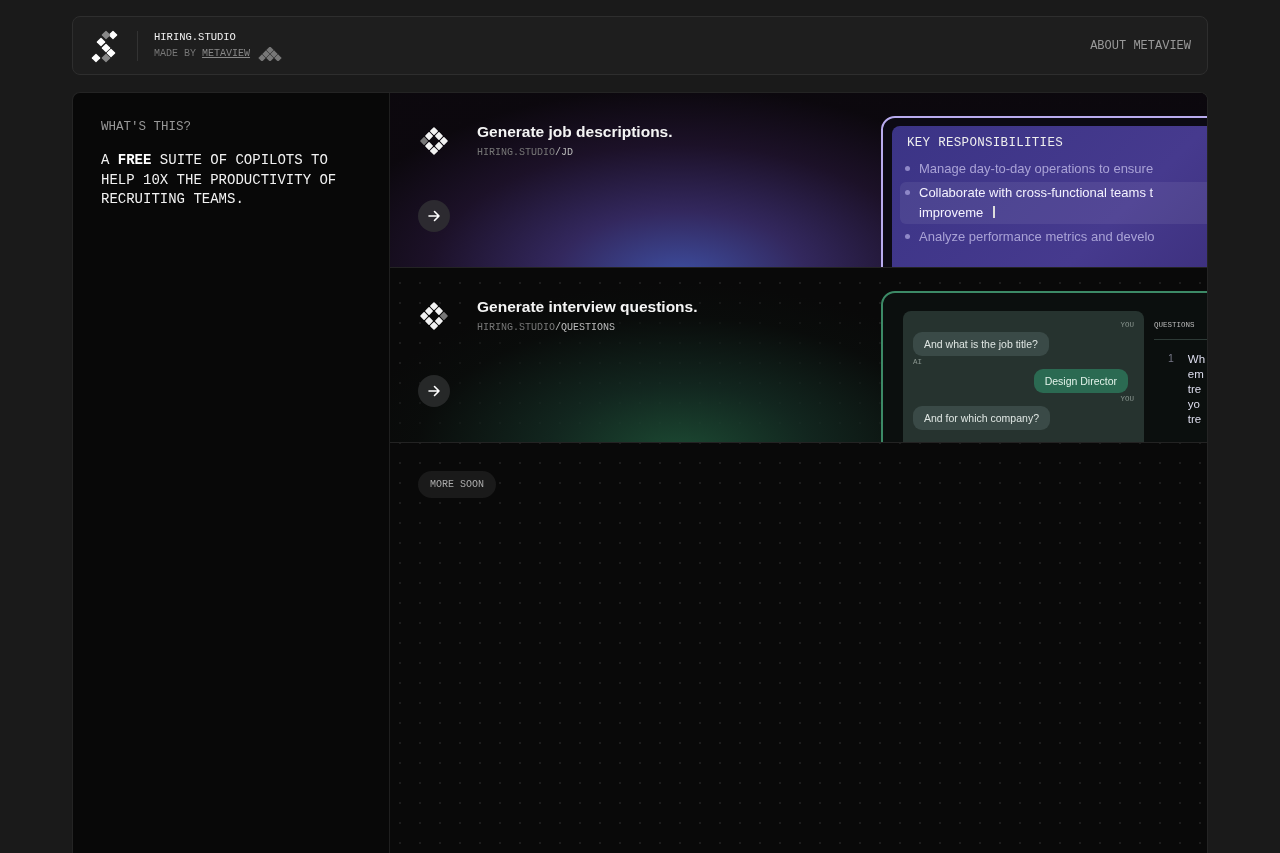 The width and height of the screenshot is (1280, 853). Describe the element at coordinates (575, 132) in the screenshot. I see `tool-title: Generate job descriptions.` at that location.